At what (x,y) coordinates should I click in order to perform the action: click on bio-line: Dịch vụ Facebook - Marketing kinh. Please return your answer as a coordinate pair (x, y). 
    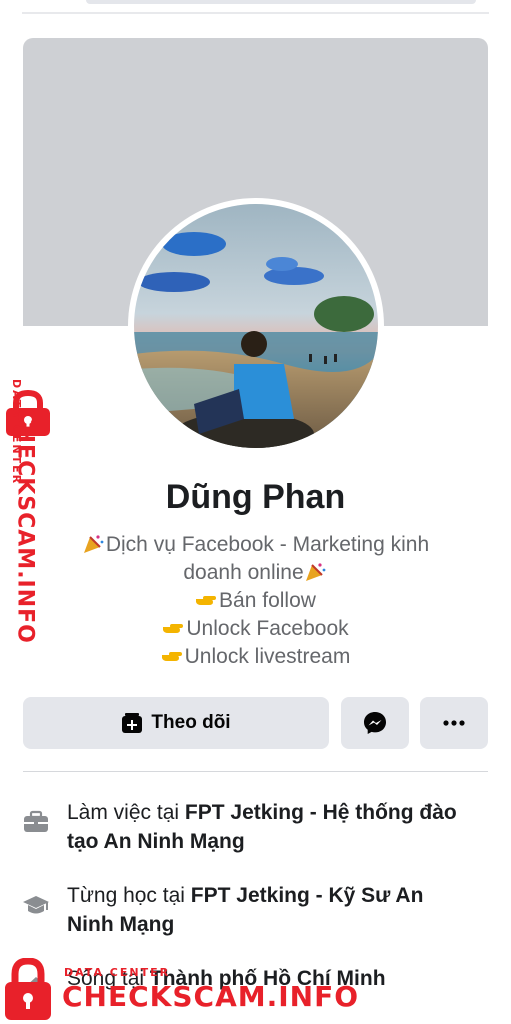
    Looking at the image, I should click on (255, 545).